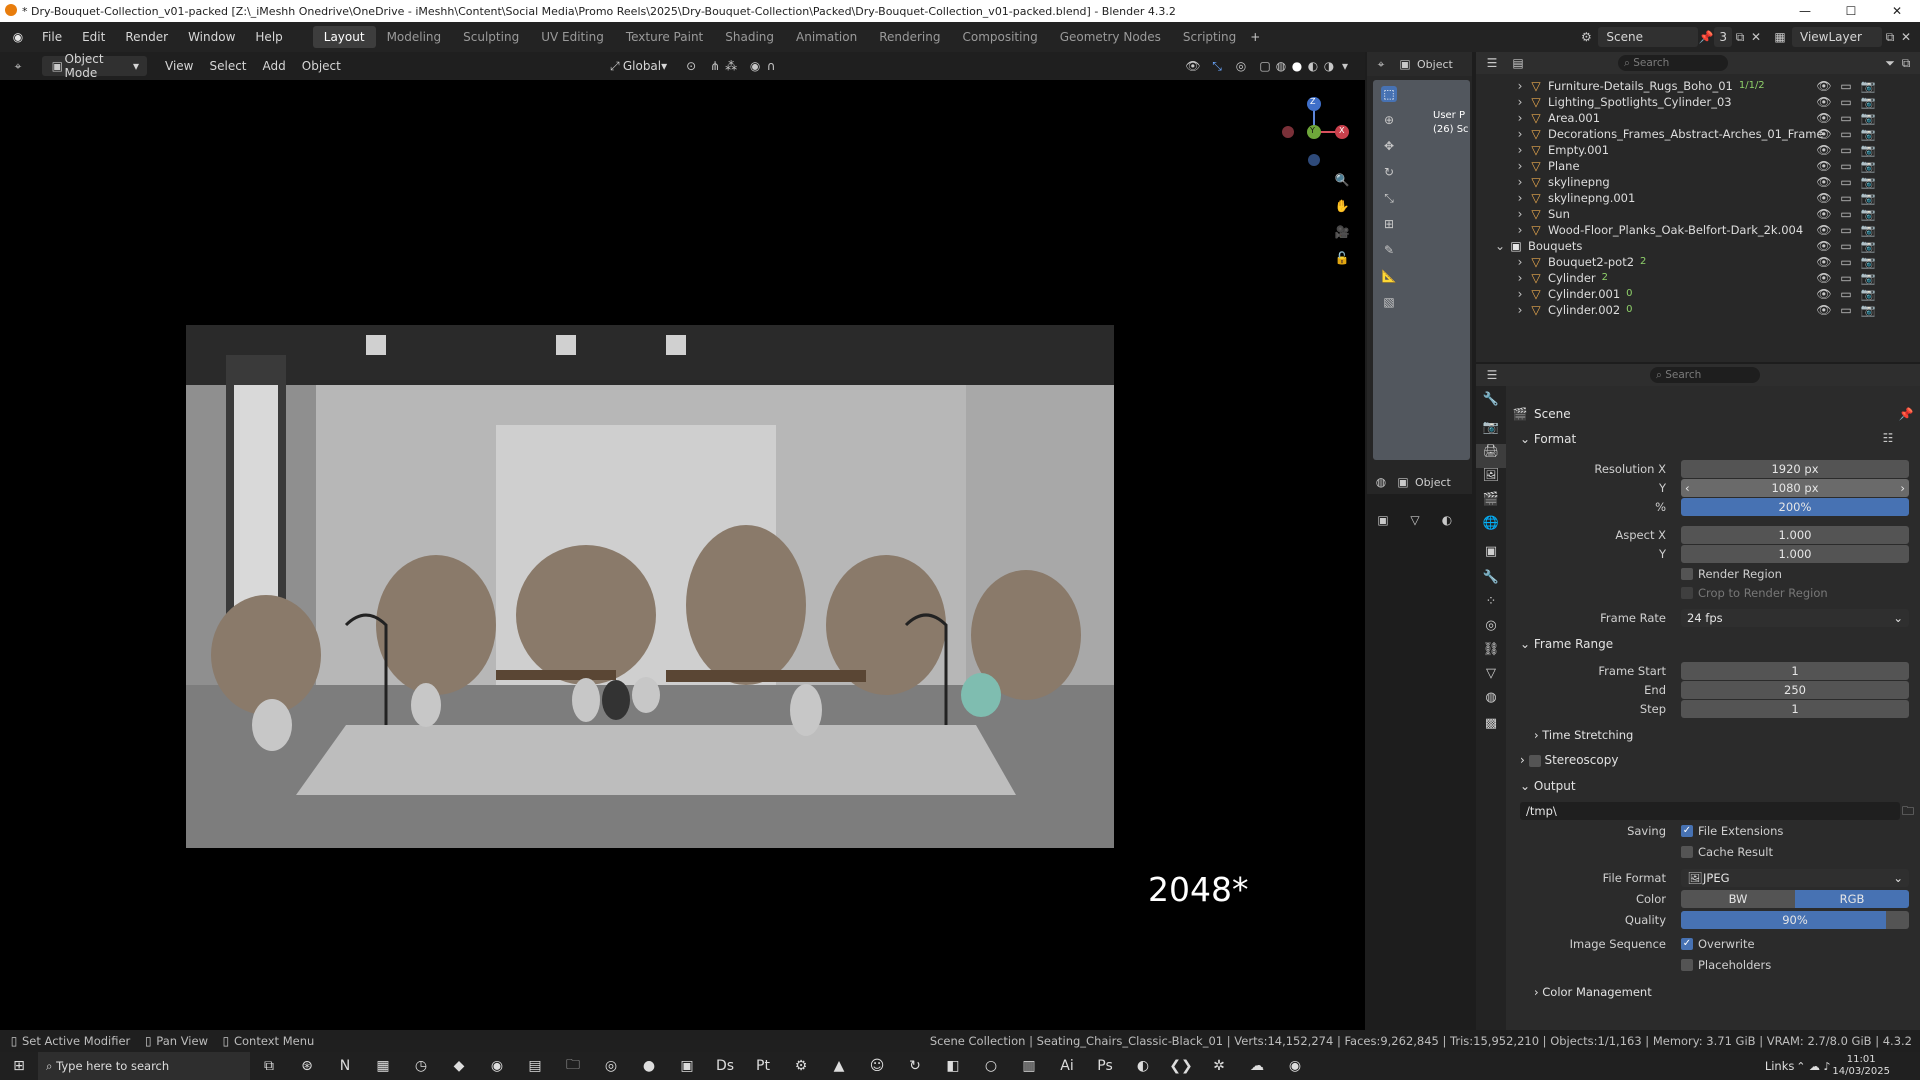 The image size is (1920, 1080). Describe the element at coordinates (421, 1066) in the screenshot. I see `clock-app-icon: ◷` at that location.